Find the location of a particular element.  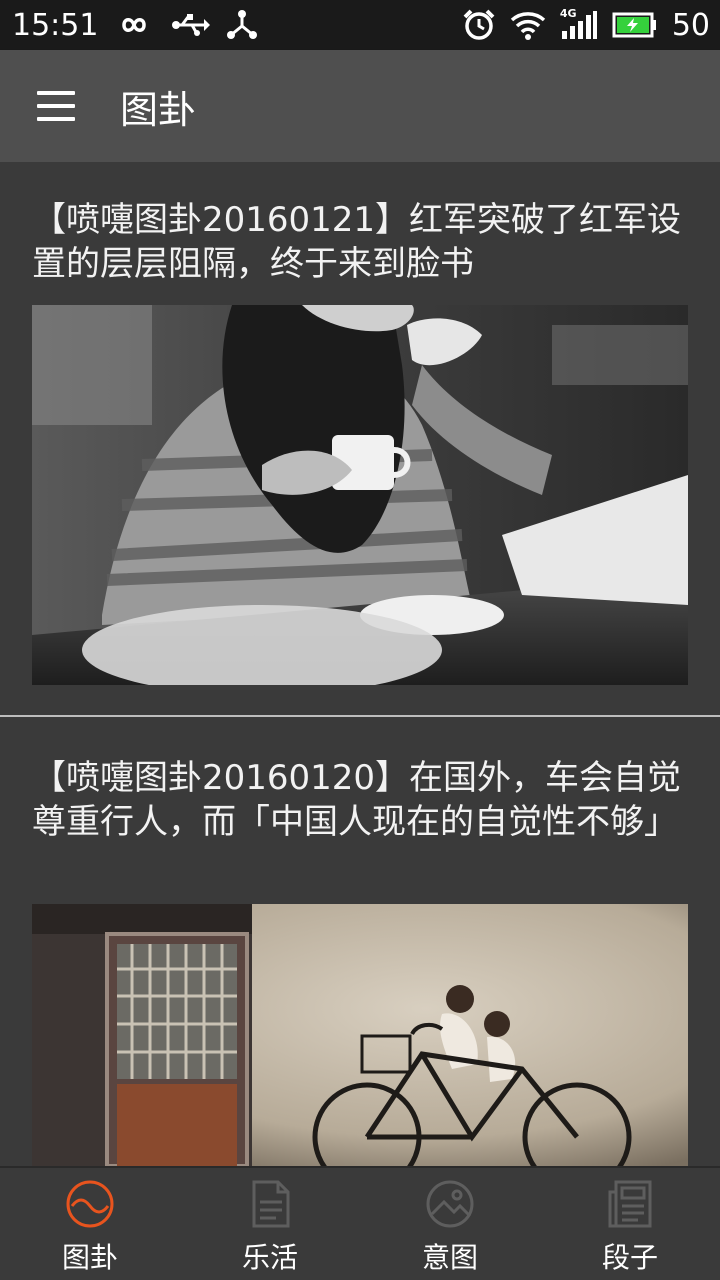

tab-label: 乐活 is located at coordinates (269, 1257).